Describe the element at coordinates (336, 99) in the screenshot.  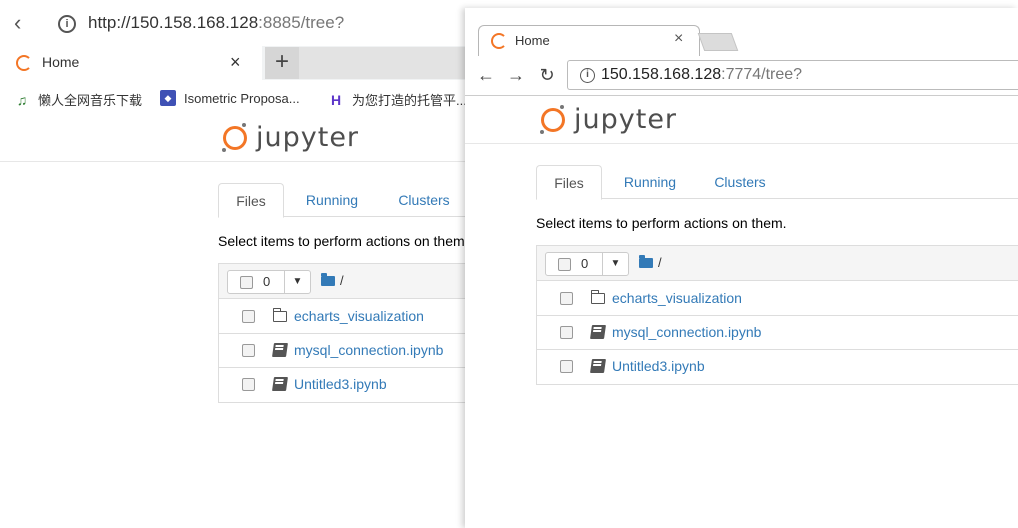
I see `h-logo-icon: H` at that location.